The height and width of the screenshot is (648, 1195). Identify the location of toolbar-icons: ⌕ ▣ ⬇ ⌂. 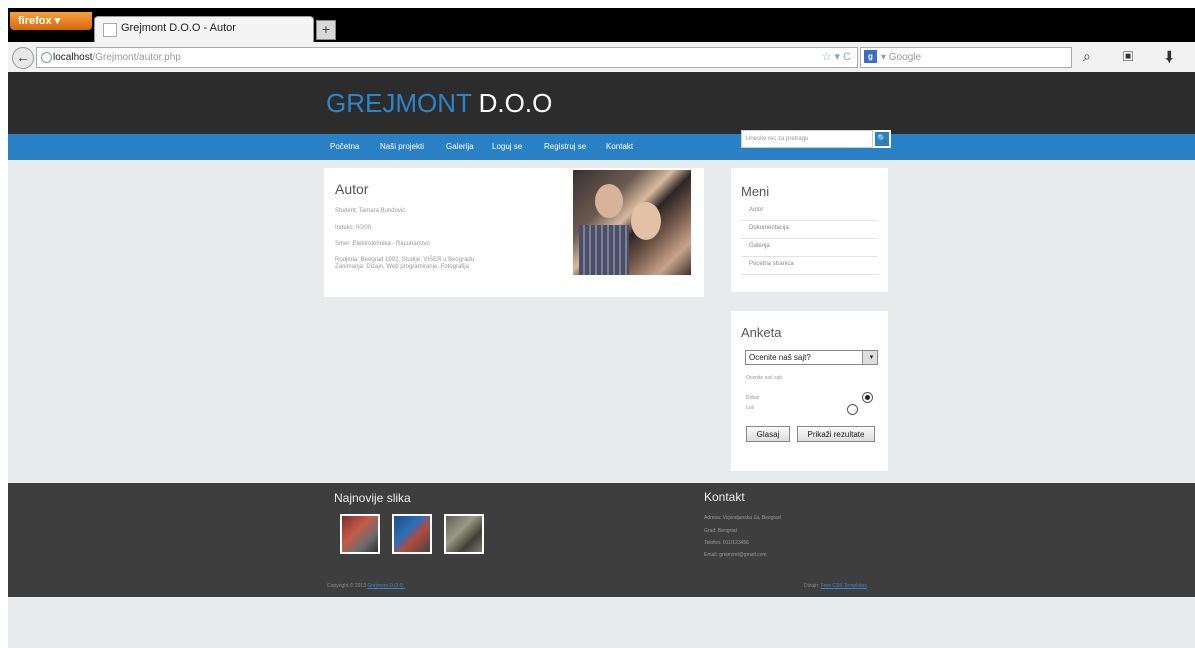
(1139, 56).